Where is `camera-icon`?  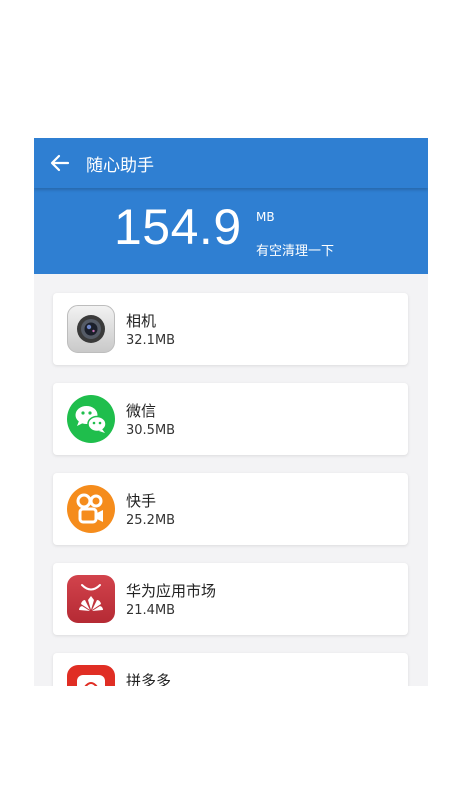 camera-icon is located at coordinates (91, 329).